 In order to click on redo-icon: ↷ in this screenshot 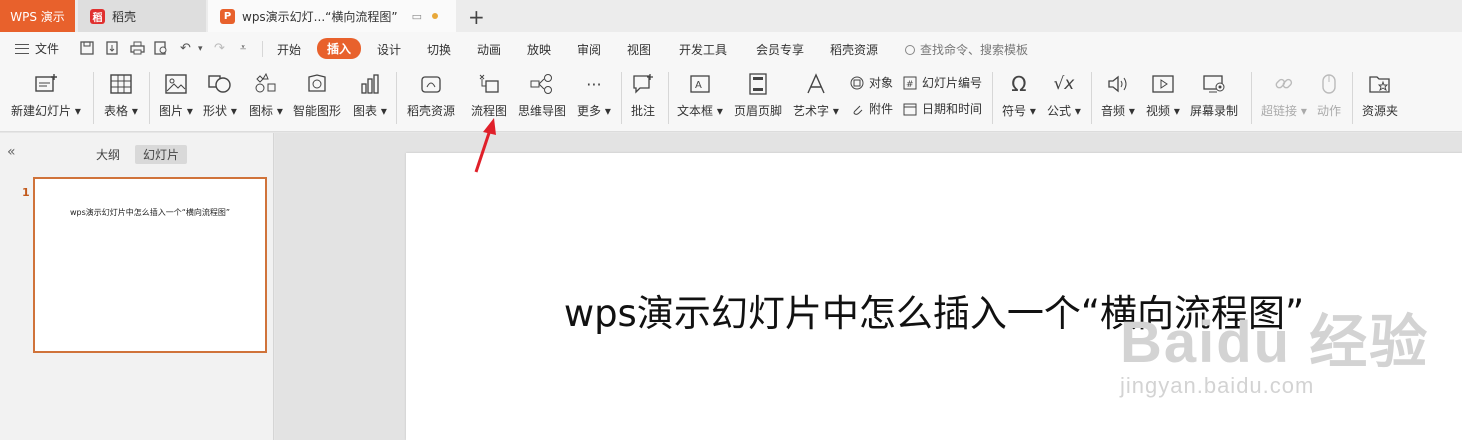, I will do `click(219, 48)`.